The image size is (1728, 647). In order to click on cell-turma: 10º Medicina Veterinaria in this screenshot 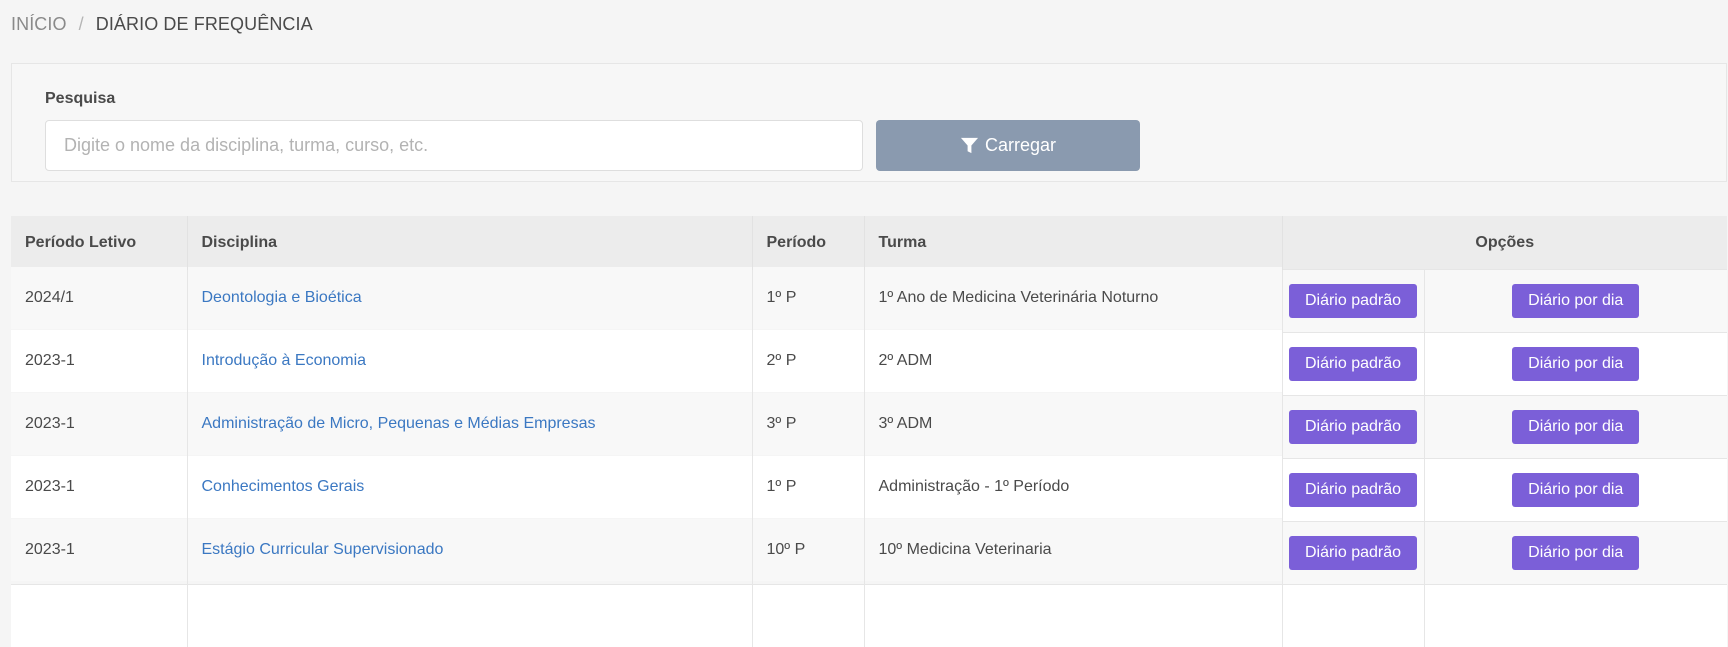, I will do `click(1073, 550)`.